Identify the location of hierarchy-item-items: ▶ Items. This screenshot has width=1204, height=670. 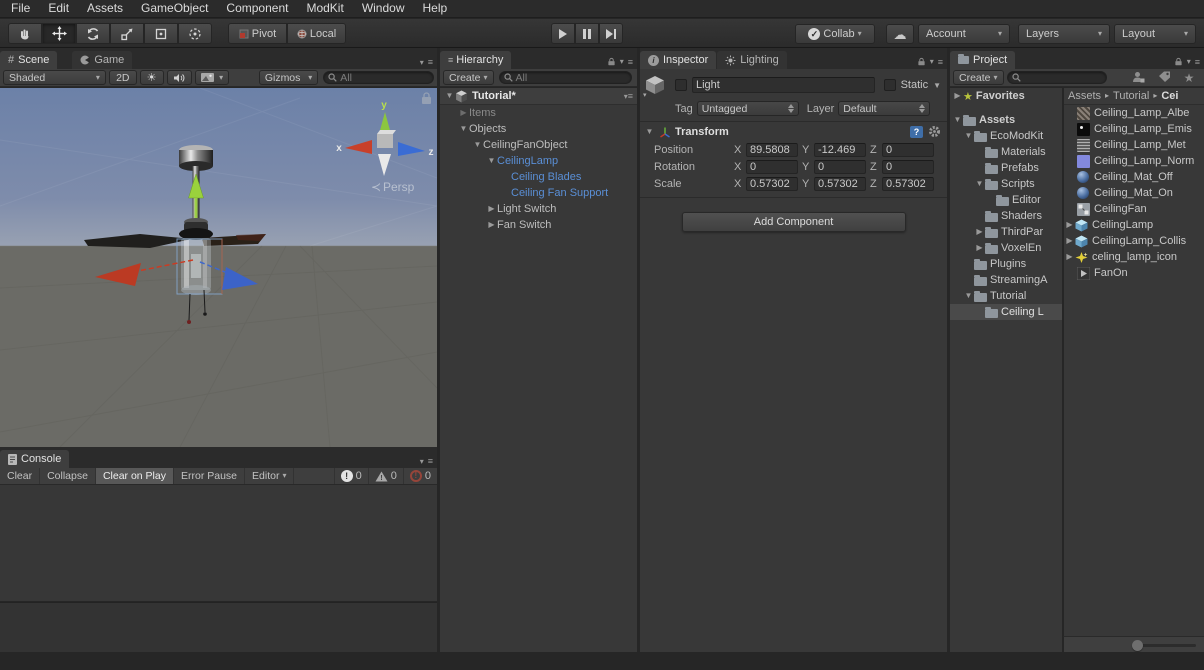
(538, 113).